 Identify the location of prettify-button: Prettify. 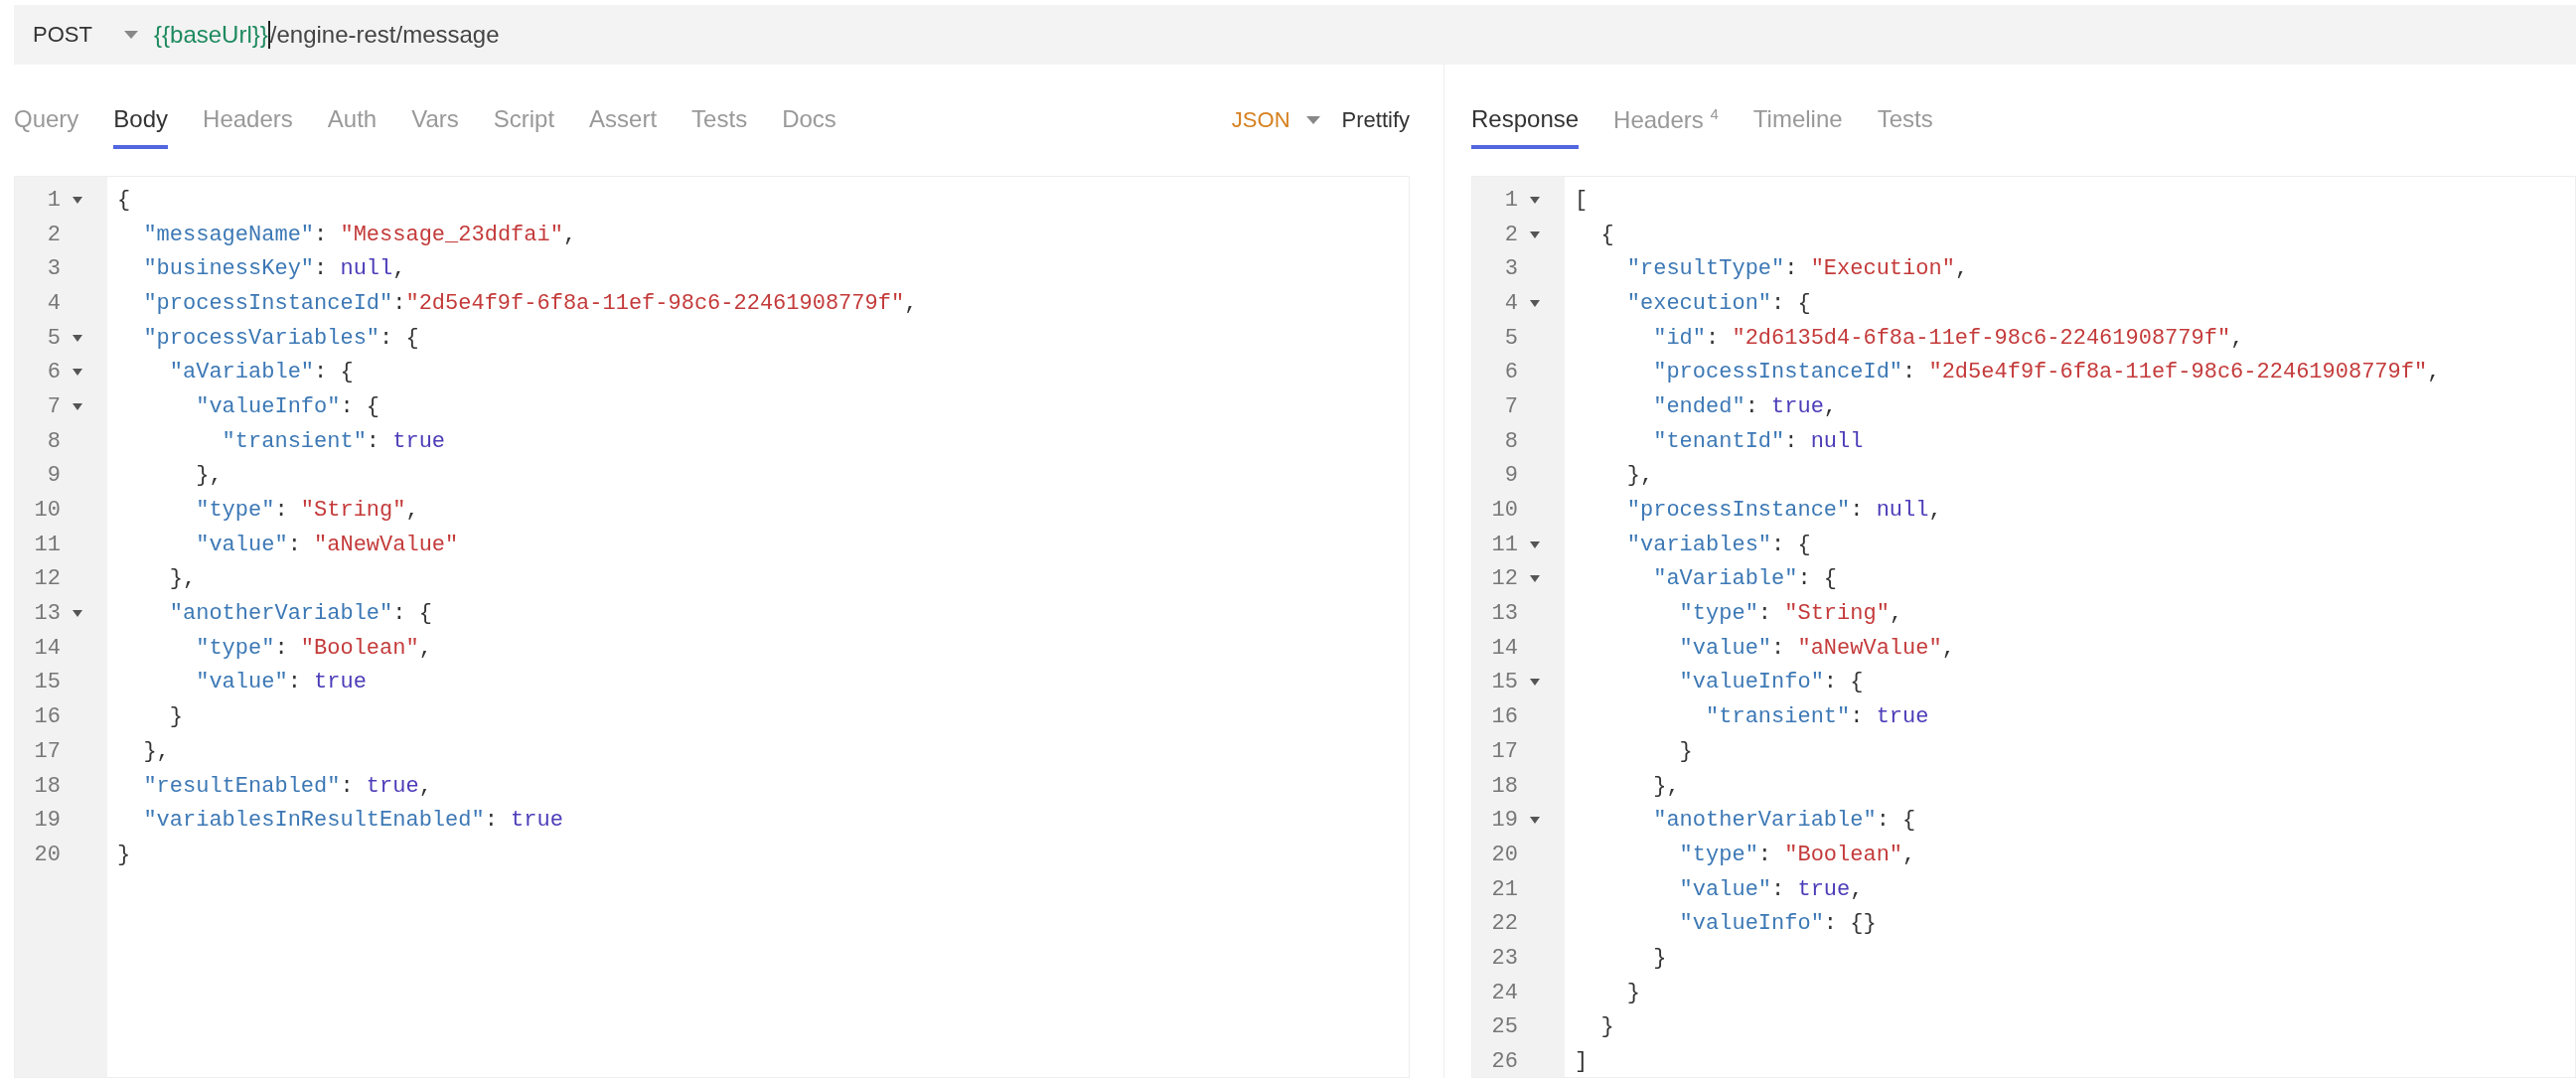
(1373, 120).